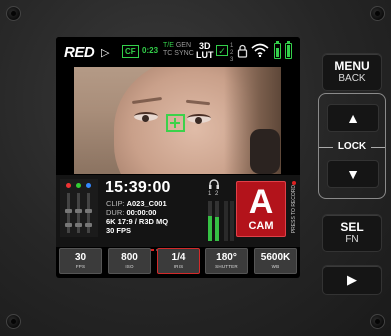  Describe the element at coordinates (175, 123) in the screenshot. I see `focus-target` at that location.